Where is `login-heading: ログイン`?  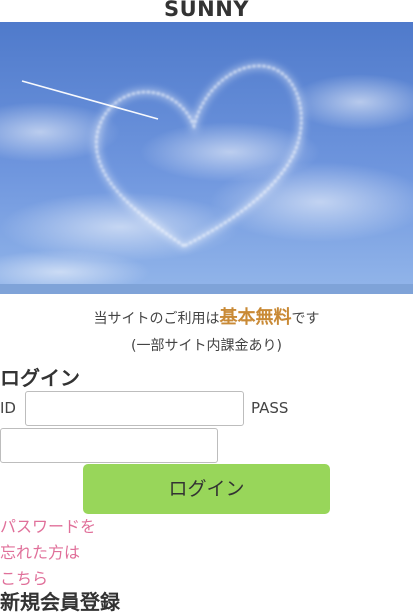
login-heading: ログイン is located at coordinates (40, 378).